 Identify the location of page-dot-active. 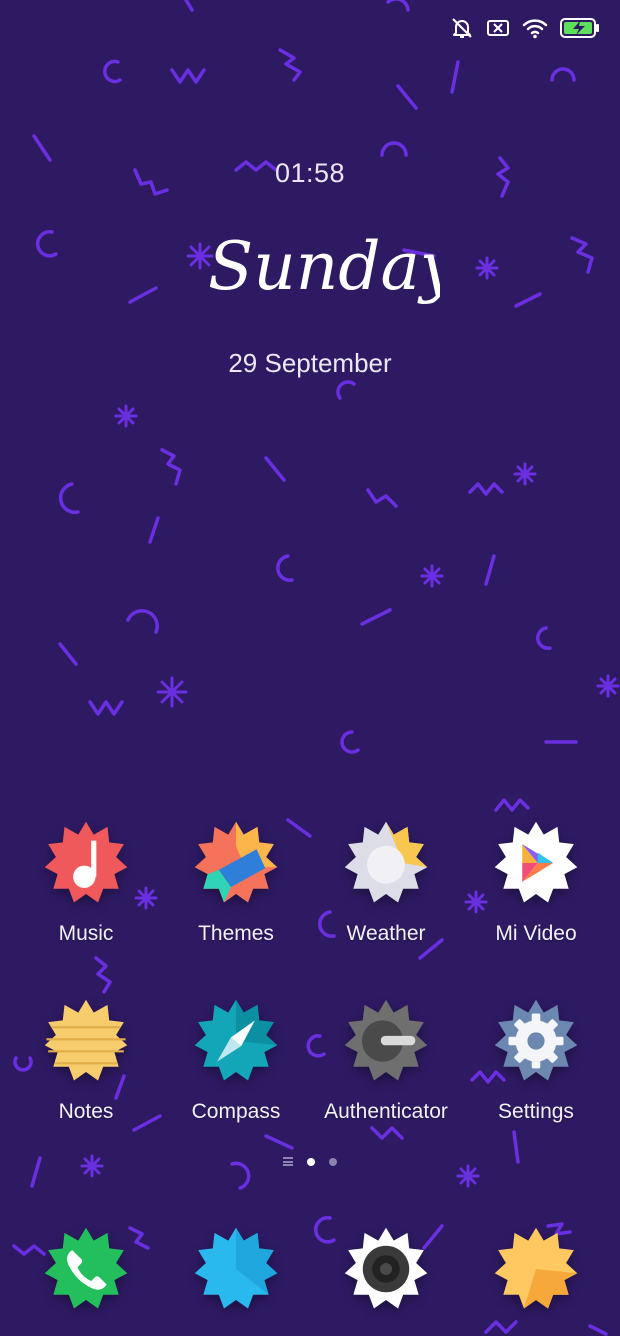
(311, 1161).